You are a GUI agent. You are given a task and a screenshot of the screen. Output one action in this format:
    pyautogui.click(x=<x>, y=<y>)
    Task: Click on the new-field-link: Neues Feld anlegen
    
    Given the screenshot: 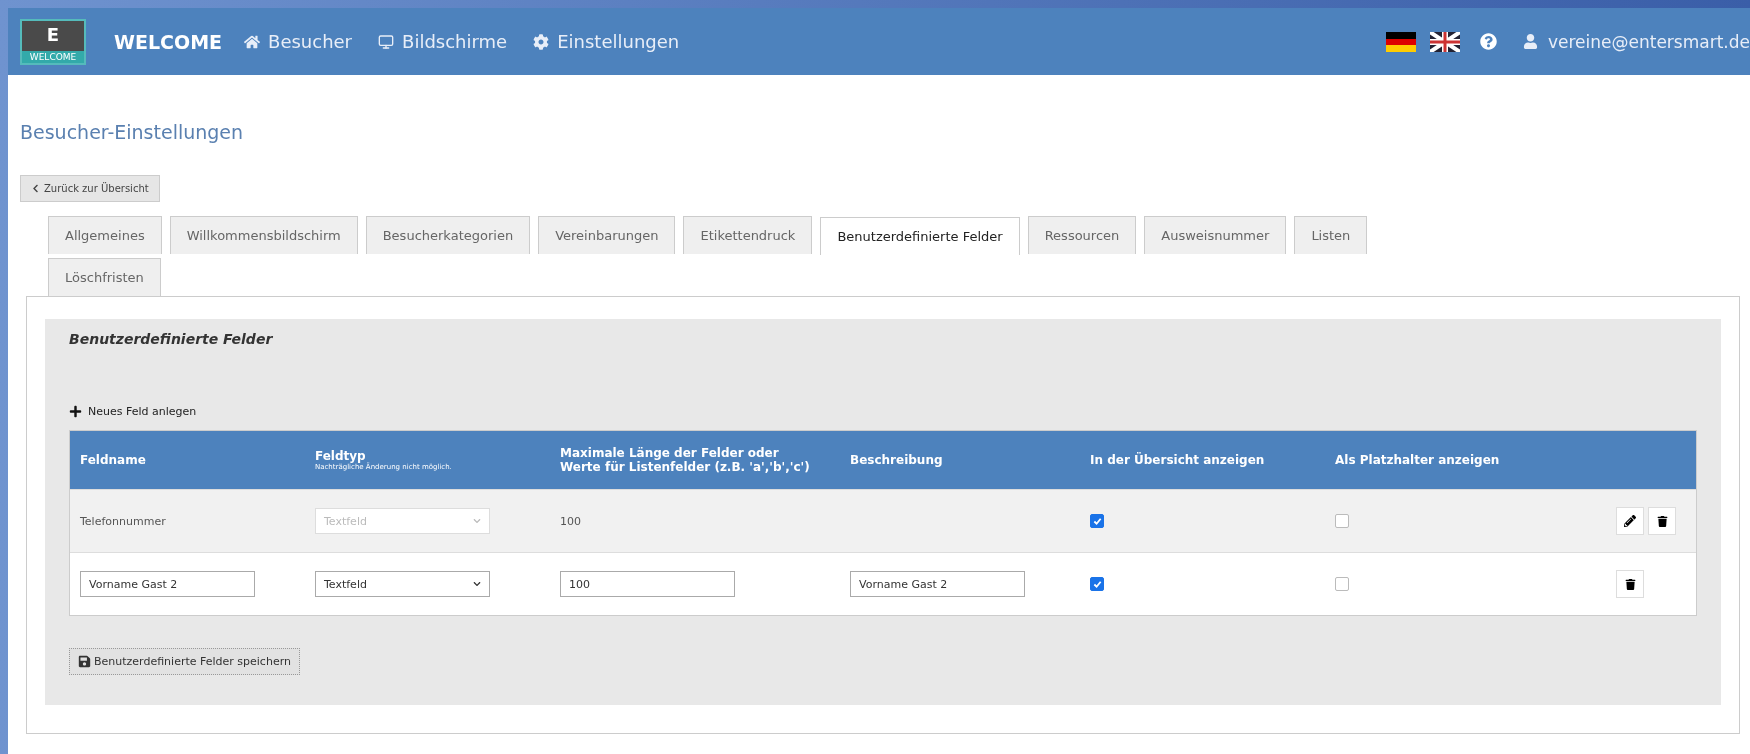 What is the action you would take?
    pyautogui.click(x=883, y=411)
    